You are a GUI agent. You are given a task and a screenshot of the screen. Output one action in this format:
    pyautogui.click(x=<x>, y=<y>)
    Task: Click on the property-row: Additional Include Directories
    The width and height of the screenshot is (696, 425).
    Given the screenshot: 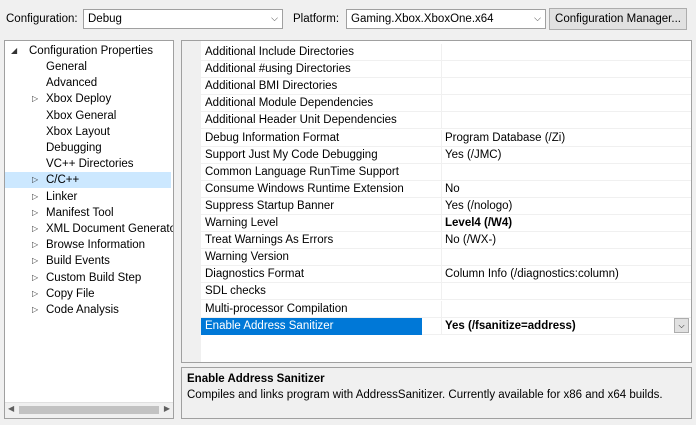 What is the action you would take?
    pyautogui.click(x=446, y=52)
    